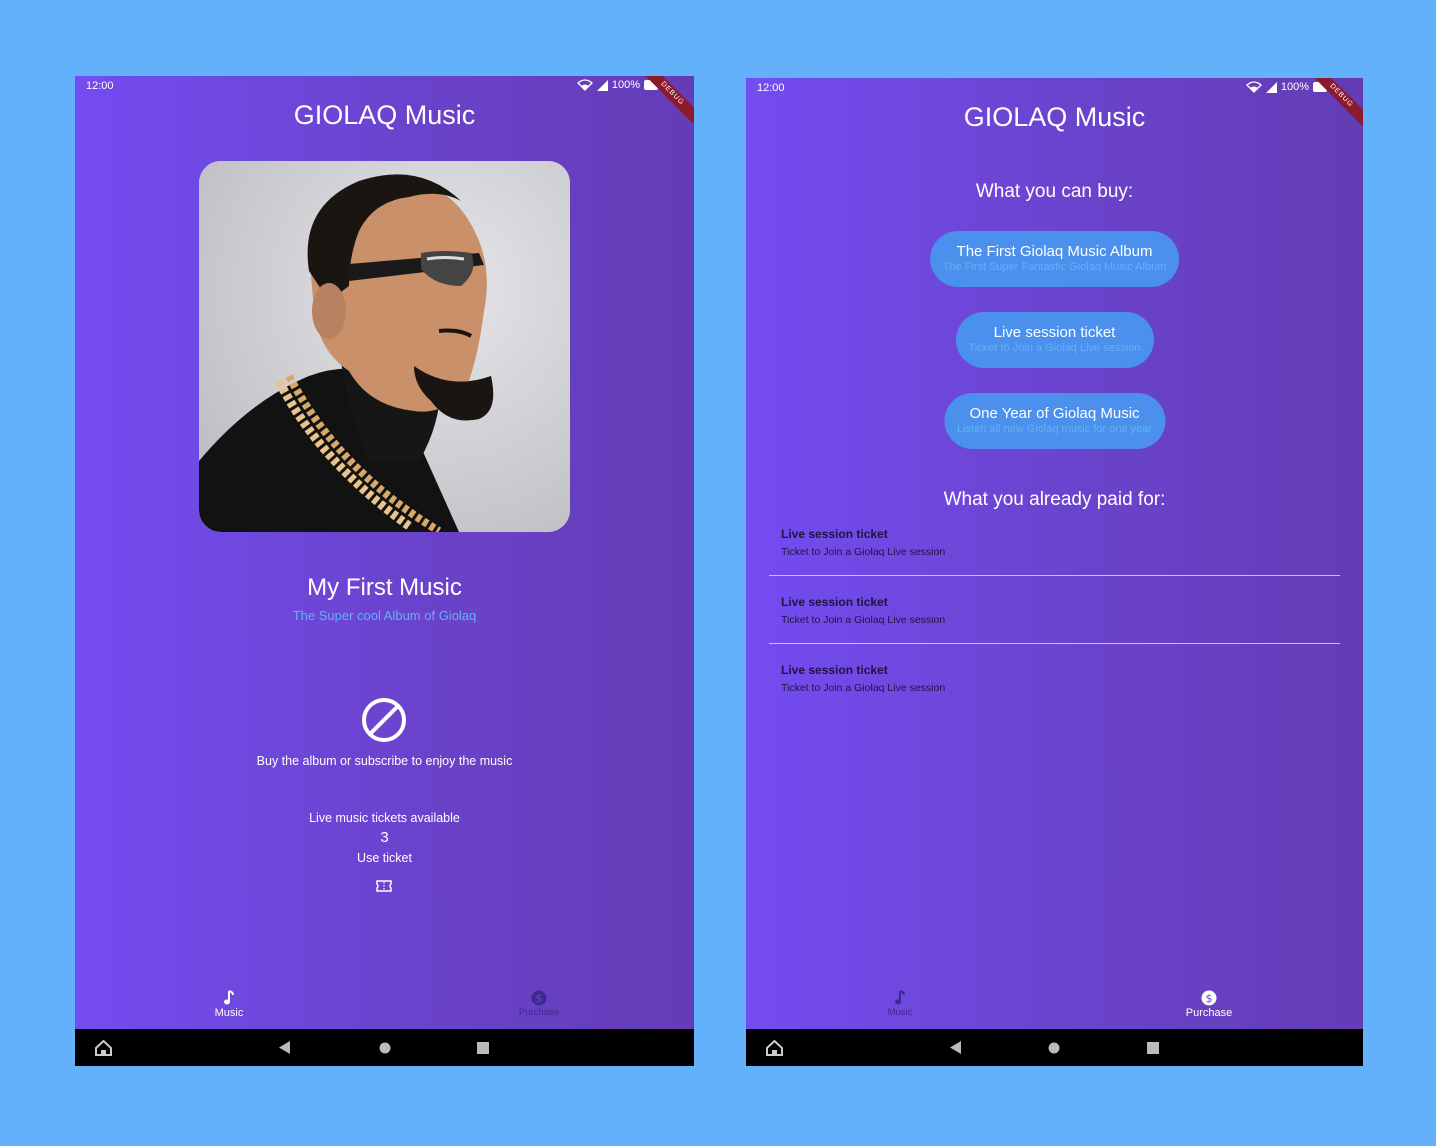 The image size is (1436, 1146). Describe the element at coordinates (1054, 348) in the screenshot. I see `product-description: Ticket to Join a Giolaq Live session` at that location.